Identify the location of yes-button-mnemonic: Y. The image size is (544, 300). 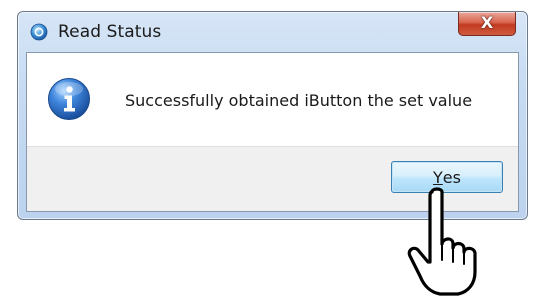
(438, 177).